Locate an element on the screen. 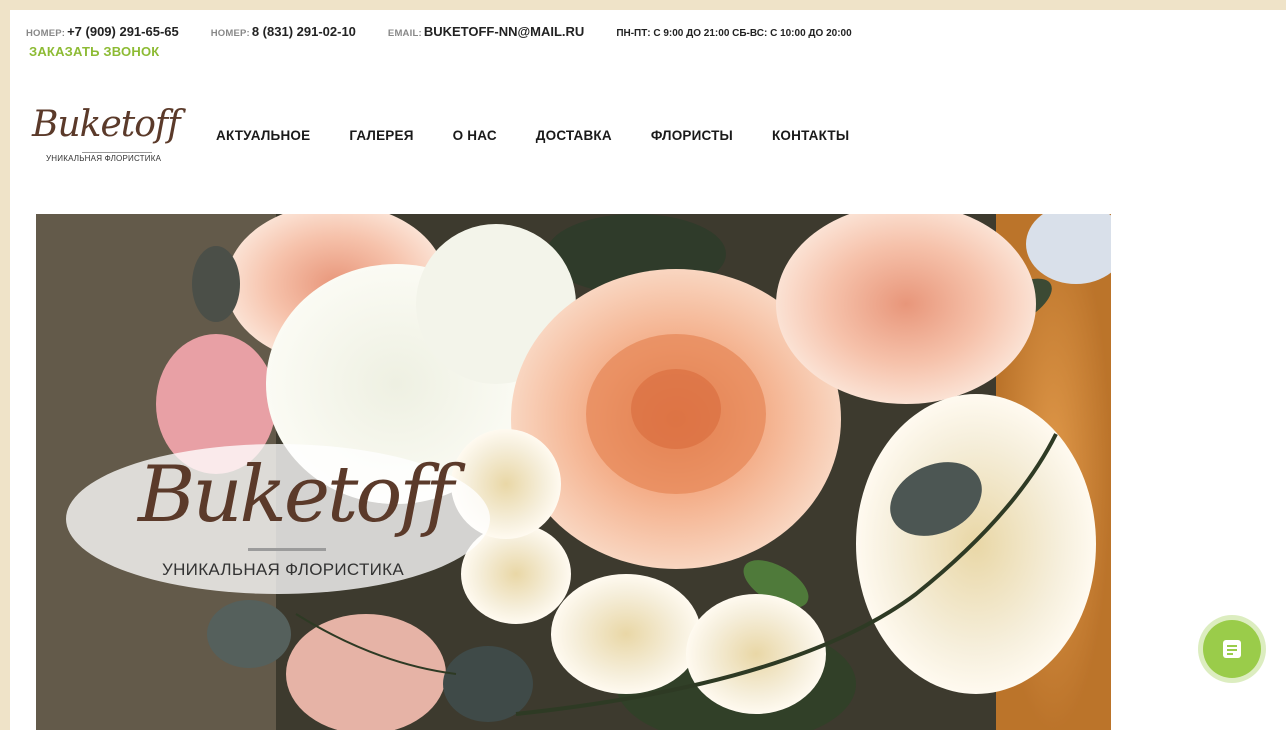 This screenshot has width=1286, height=730. nav-item-delivery: ДОСТАВКА is located at coordinates (574, 135).